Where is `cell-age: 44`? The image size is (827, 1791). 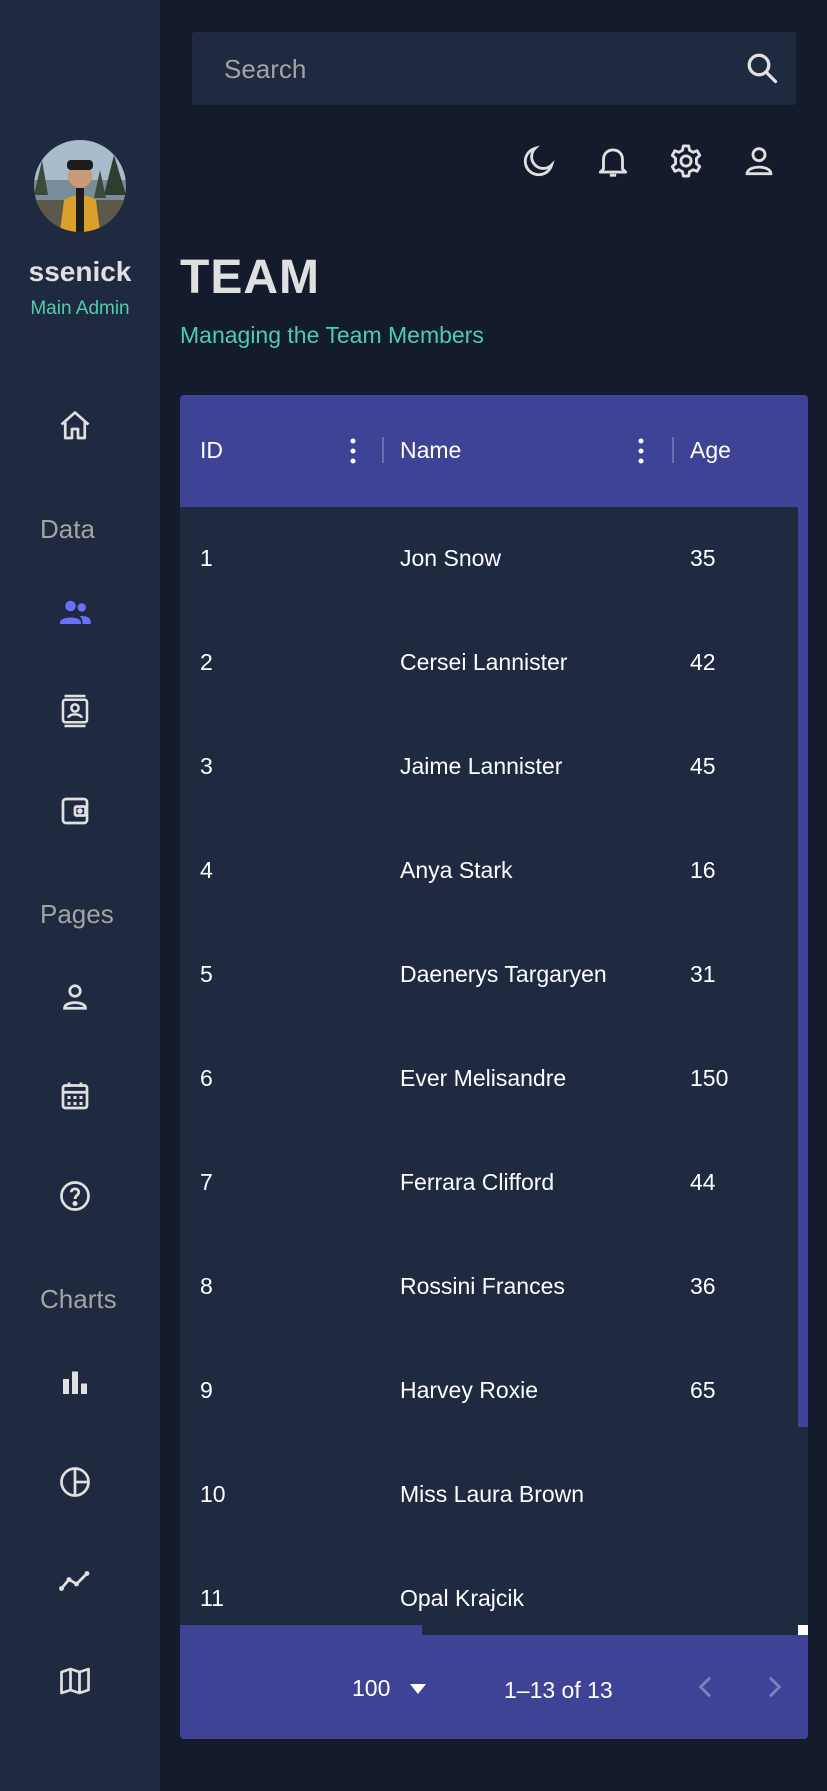
cell-age: 44 is located at coordinates (703, 1182).